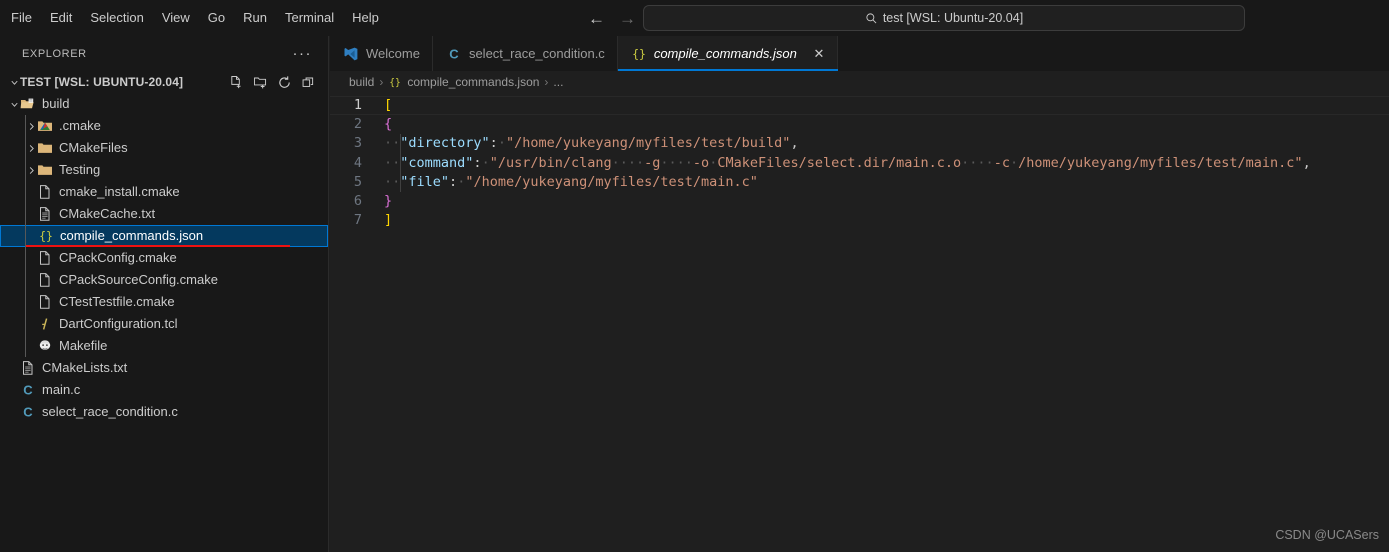 This screenshot has width=1389, height=552. I want to click on tree-item-label: DartConfiguration.tcl, so click(118, 323).